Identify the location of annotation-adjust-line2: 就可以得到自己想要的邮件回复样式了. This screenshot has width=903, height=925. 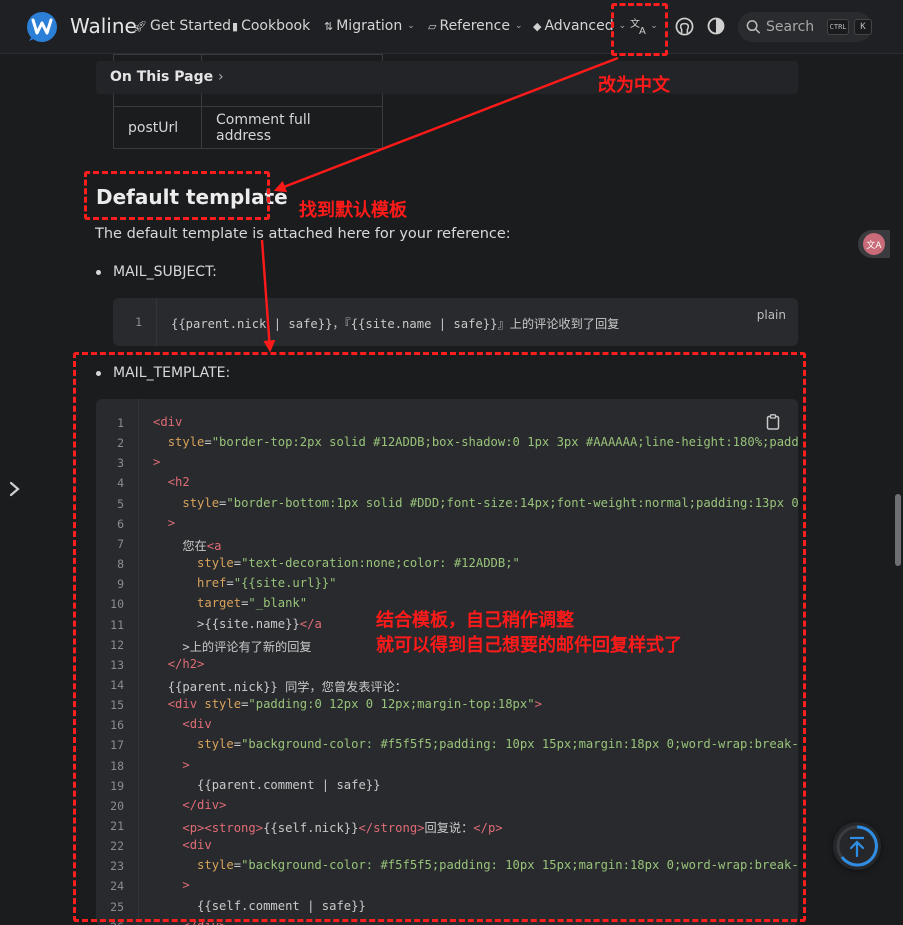
(529, 645).